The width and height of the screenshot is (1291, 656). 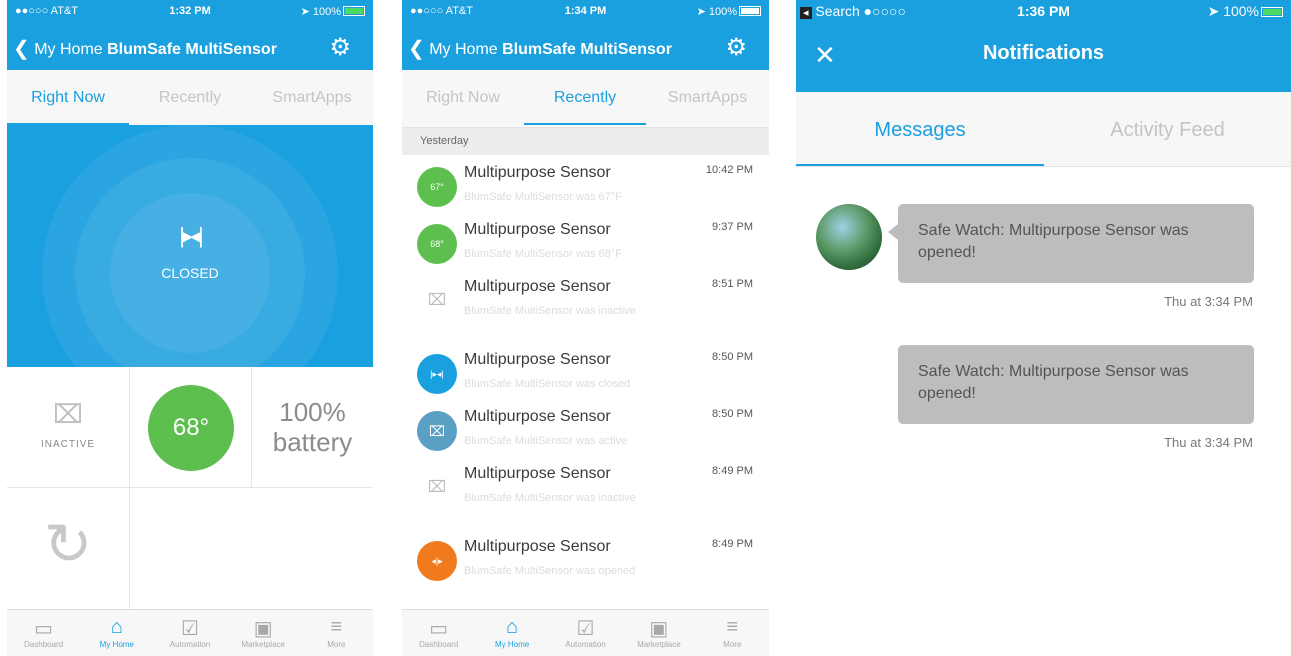 What do you see at coordinates (437, 187) in the screenshot?
I see `temperature-badge: 67°` at bounding box center [437, 187].